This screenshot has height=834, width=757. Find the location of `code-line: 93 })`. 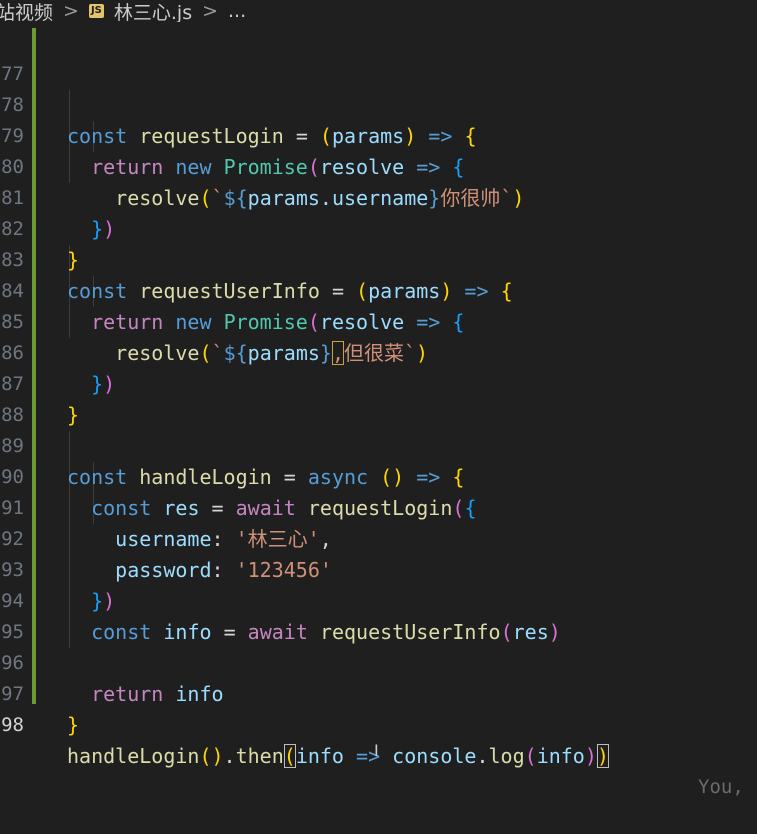

code-line: 93 }) is located at coordinates (57, 568).